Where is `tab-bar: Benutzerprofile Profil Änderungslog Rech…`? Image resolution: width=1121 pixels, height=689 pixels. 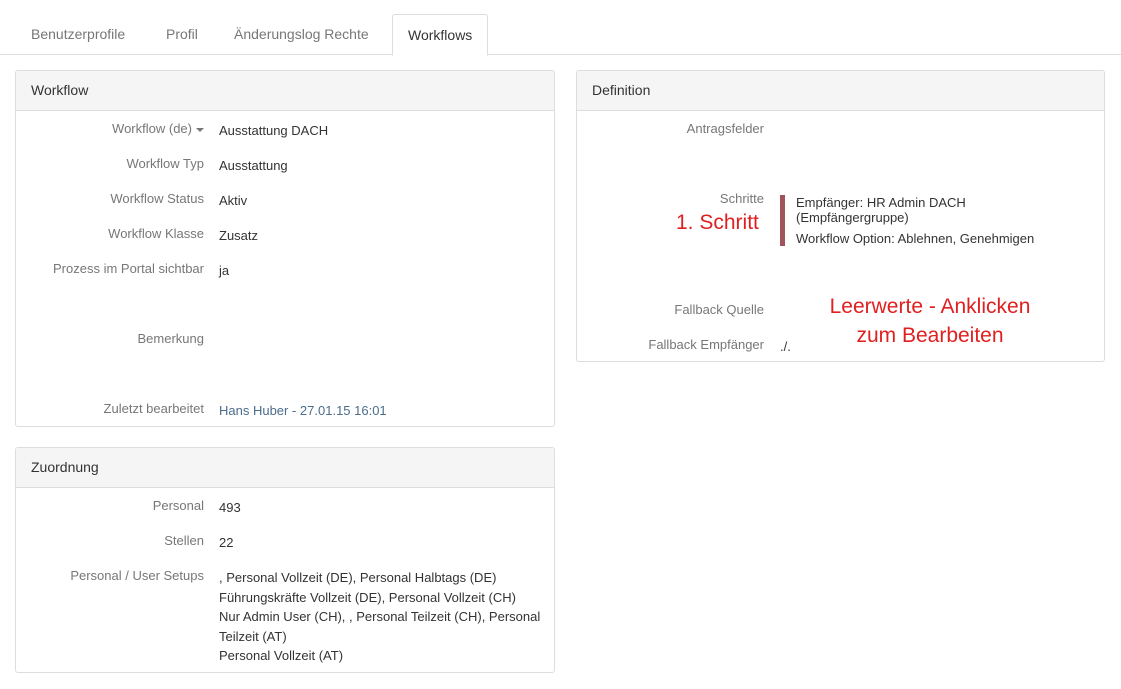 tab-bar: Benutzerprofile Profil Änderungslog Rech… is located at coordinates (560, 28).